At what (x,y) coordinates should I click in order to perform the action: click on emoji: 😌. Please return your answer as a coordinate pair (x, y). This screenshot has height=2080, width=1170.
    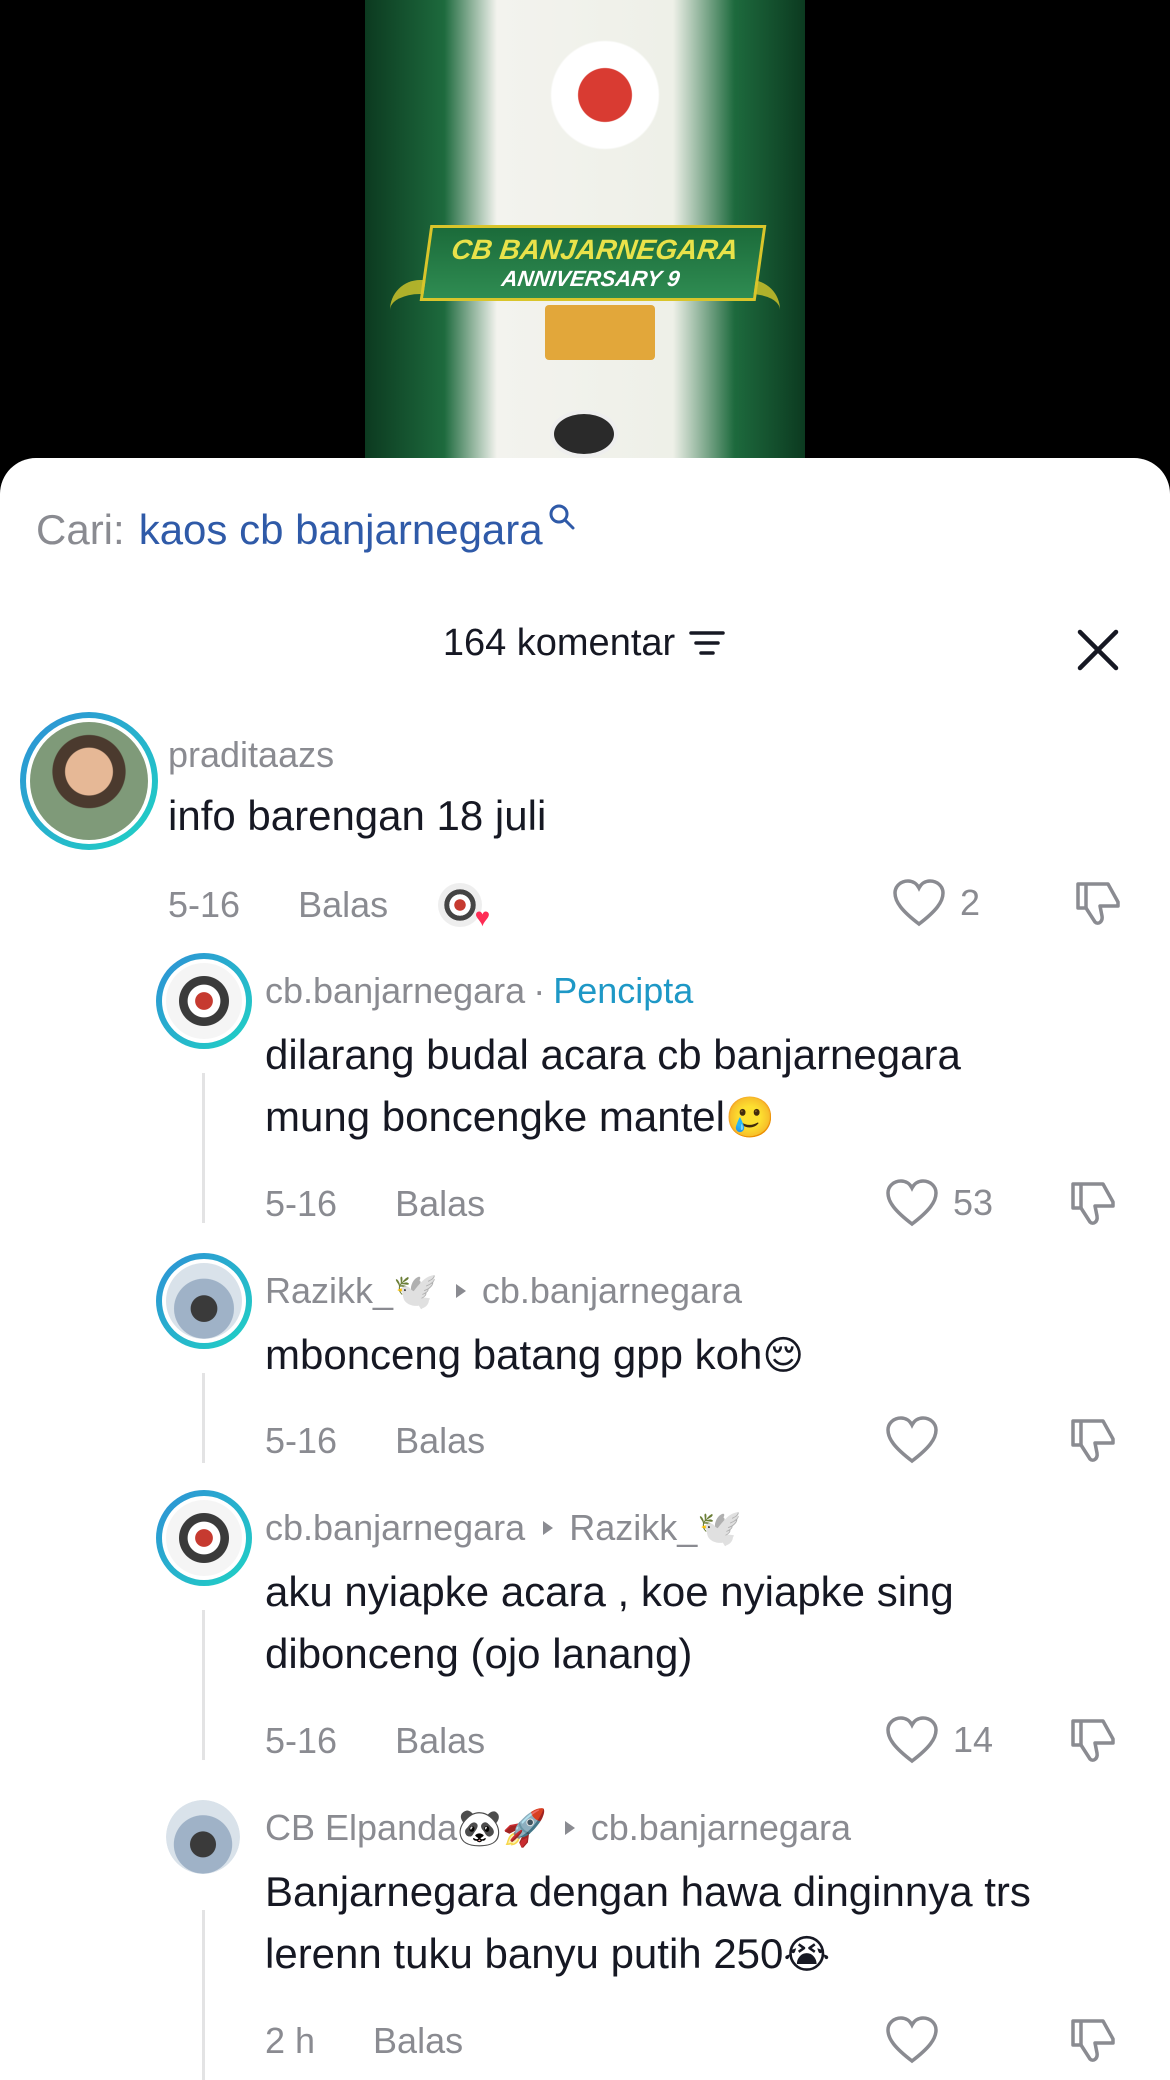
    Looking at the image, I should click on (783, 1356).